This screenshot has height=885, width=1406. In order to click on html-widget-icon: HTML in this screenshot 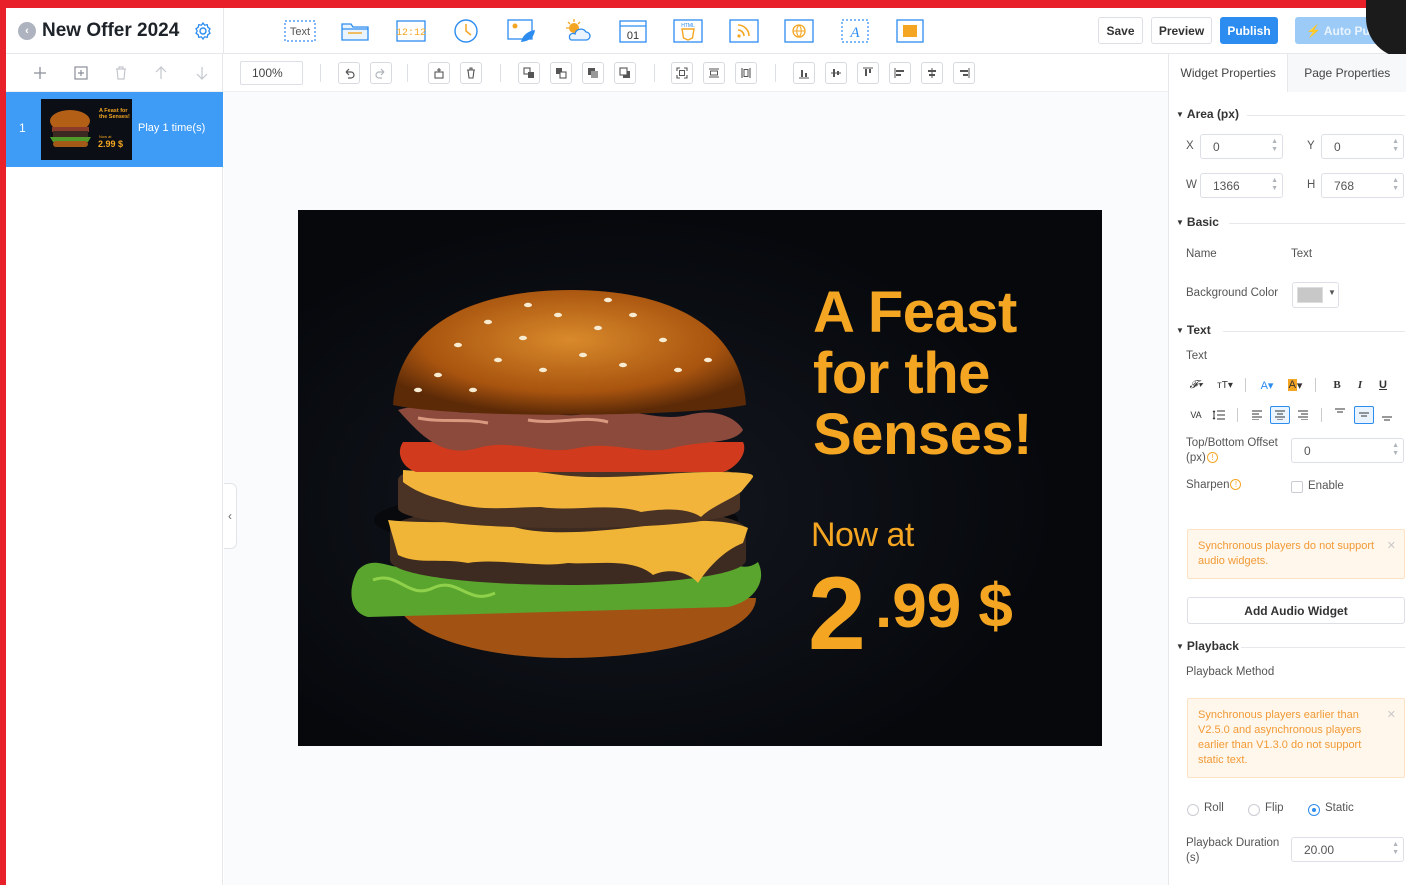, I will do `click(689, 31)`.